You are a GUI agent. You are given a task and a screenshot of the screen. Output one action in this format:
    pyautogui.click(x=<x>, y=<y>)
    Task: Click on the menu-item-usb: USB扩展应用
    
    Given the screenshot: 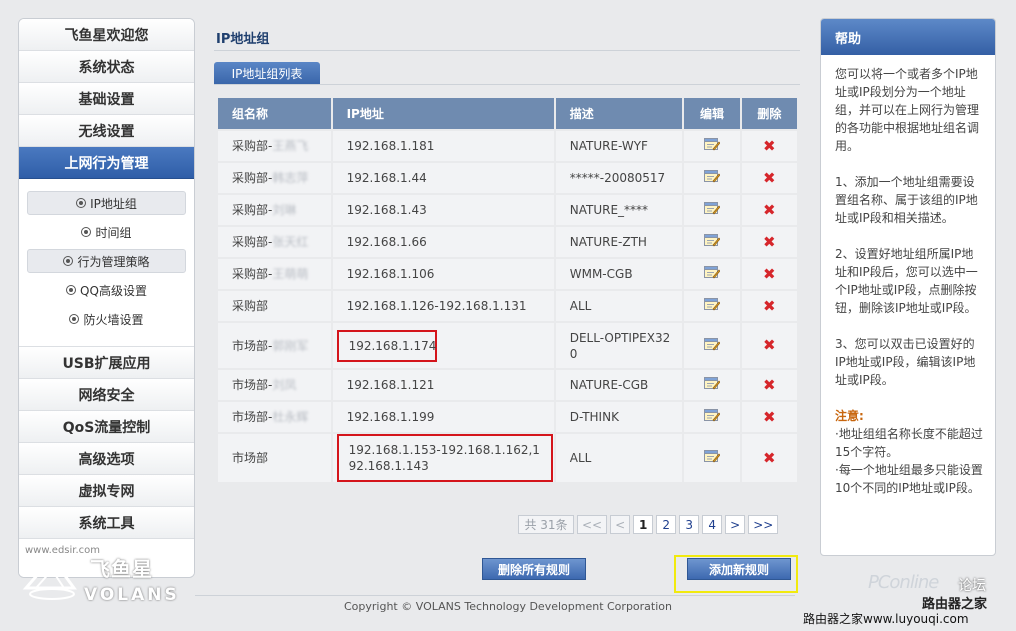 What is the action you would take?
    pyautogui.click(x=106, y=363)
    